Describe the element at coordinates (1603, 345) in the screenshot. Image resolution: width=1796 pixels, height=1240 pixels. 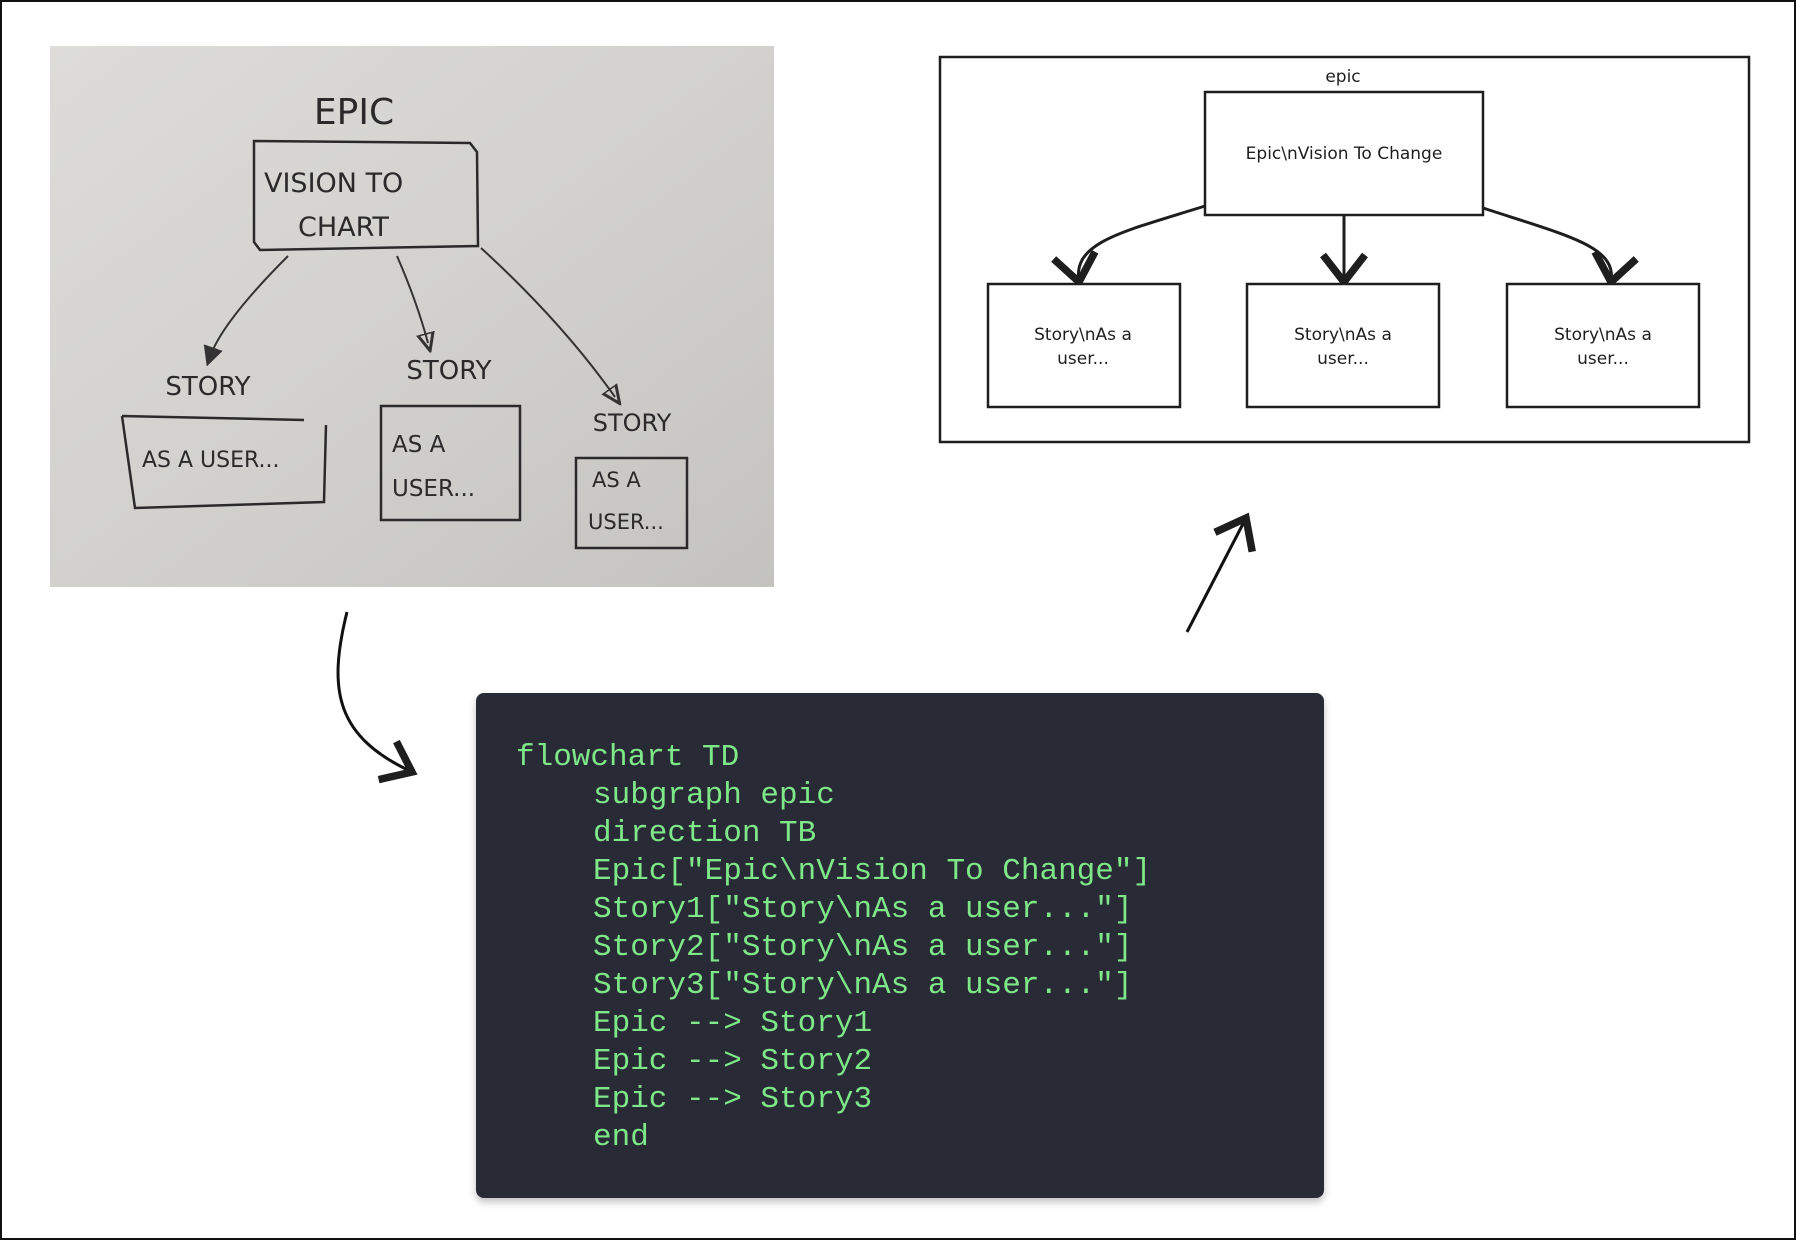
I see `story3-node` at that location.